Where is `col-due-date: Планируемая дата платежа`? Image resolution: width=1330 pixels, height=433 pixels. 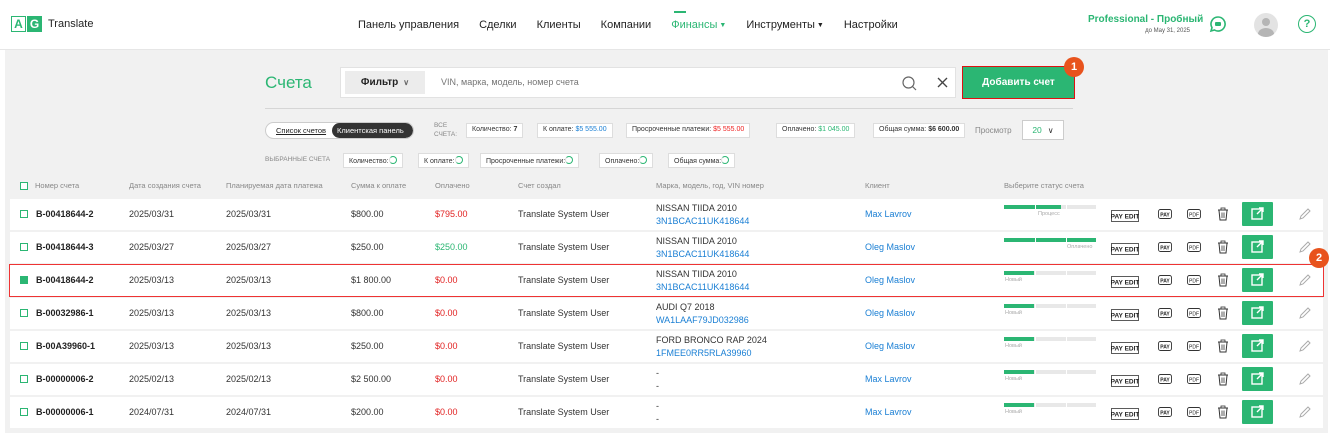 col-due-date: Планируемая дата платежа is located at coordinates (274, 185).